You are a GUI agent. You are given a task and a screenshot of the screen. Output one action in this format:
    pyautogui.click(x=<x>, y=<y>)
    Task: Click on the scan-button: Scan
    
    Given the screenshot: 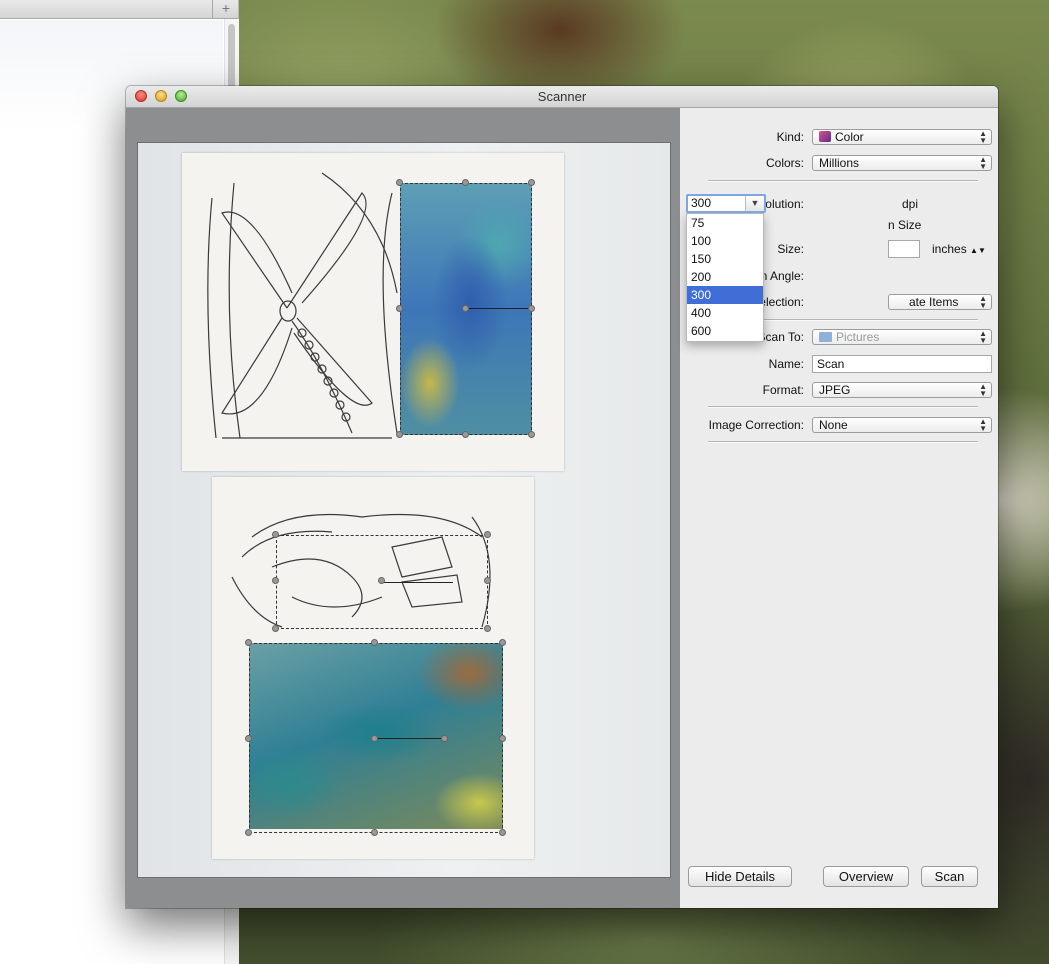 What is the action you would take?
    pyautogui.click(x=949, y=876)
    